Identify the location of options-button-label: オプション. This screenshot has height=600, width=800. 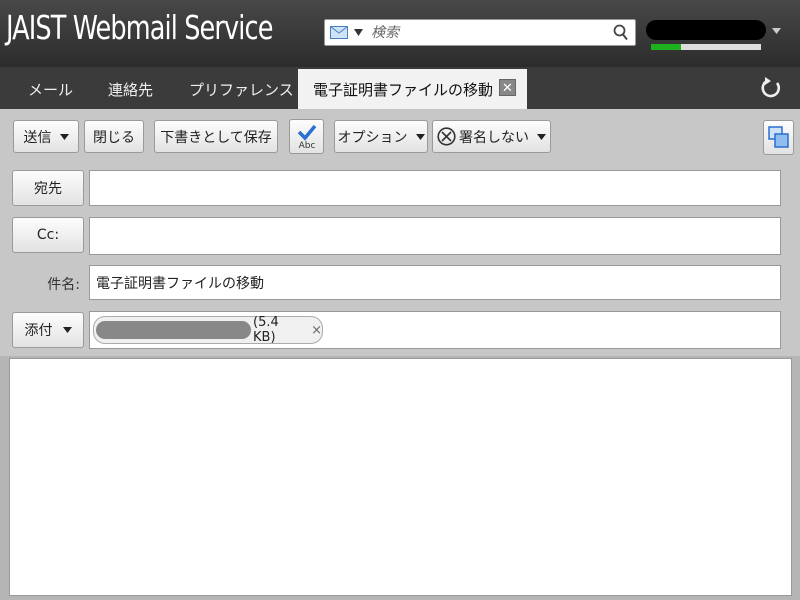
(372, 137).